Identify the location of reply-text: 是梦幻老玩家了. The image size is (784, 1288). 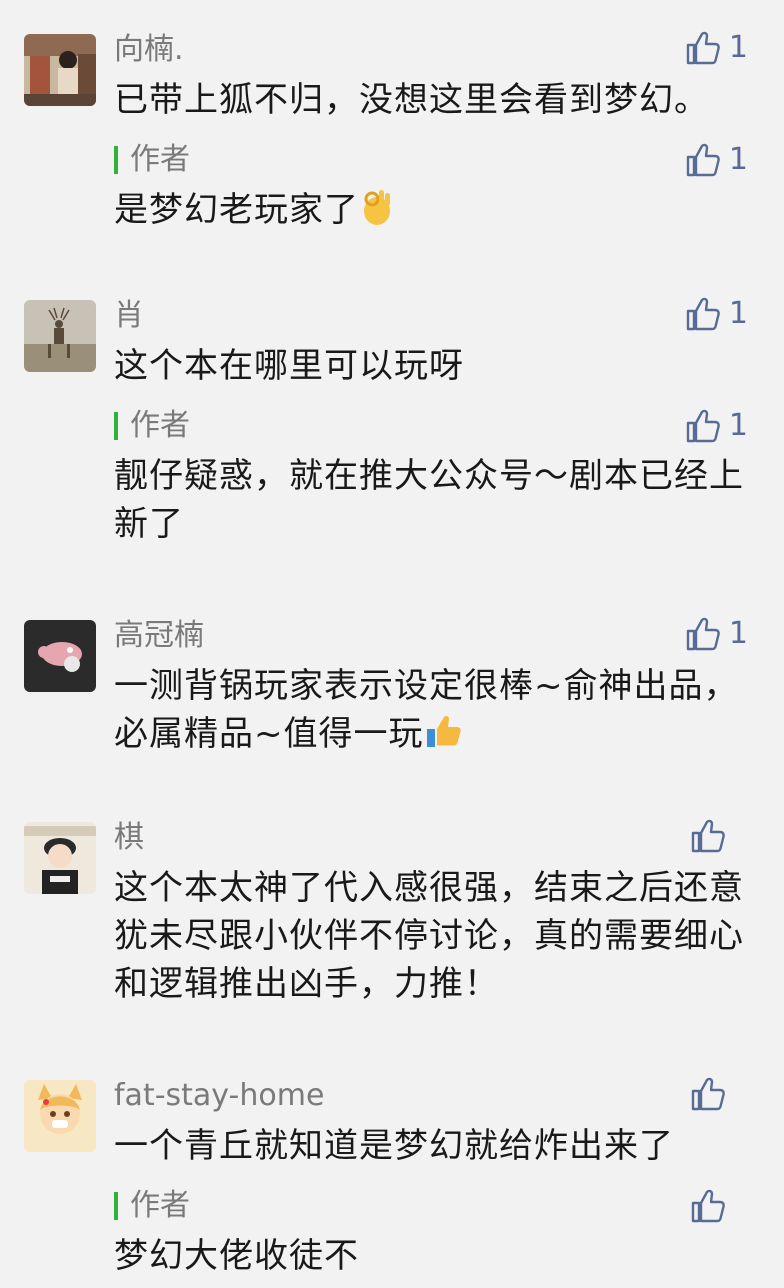
(432, 213).